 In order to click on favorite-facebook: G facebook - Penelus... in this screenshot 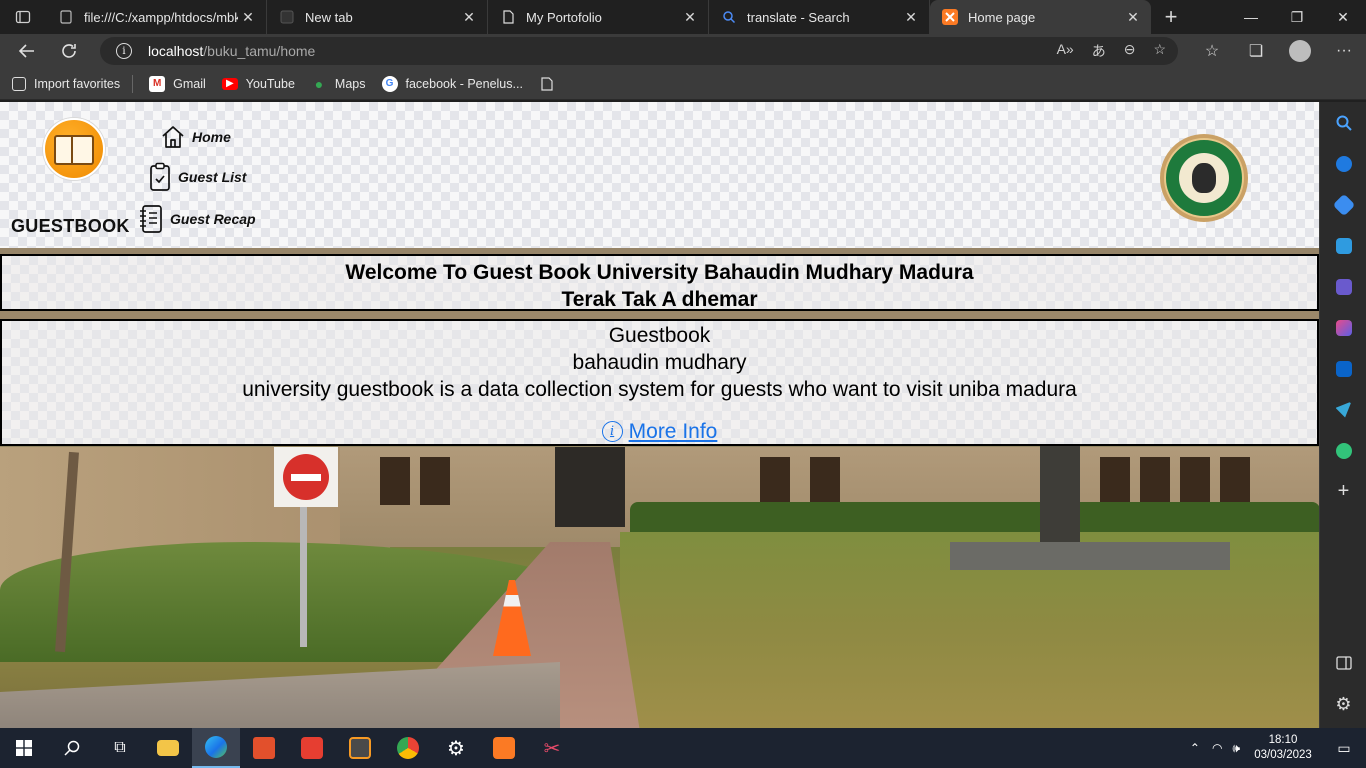, I will do `click(452, 83)`.